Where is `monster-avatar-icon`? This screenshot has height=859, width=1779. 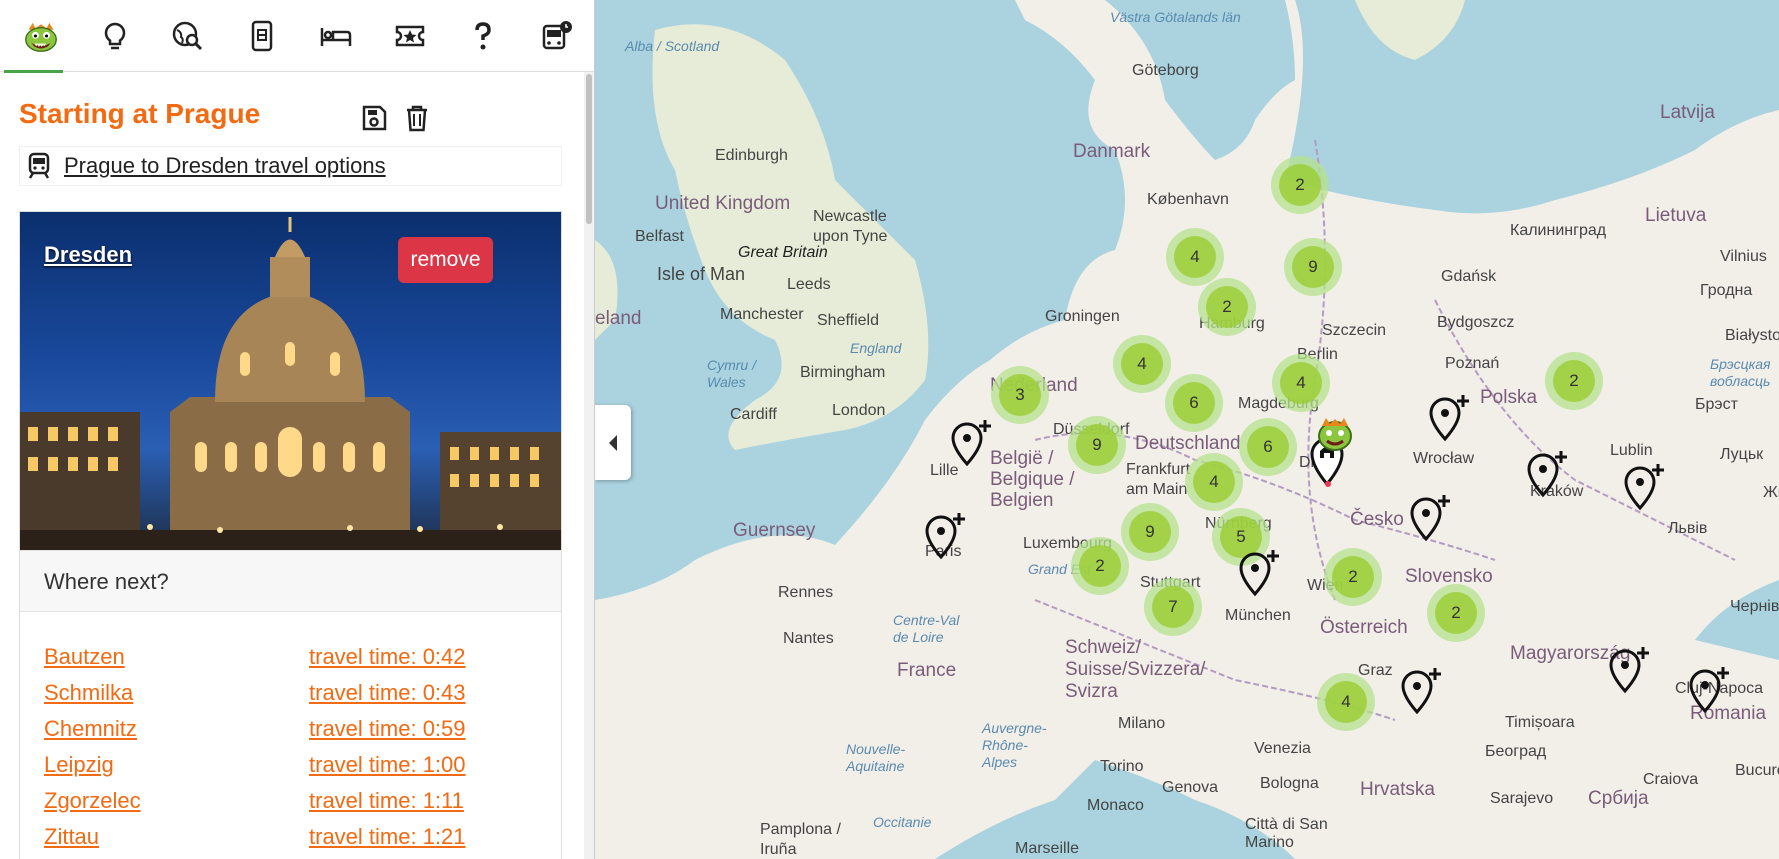
monster-avatar-icon is located at coordinates (1335, 434).